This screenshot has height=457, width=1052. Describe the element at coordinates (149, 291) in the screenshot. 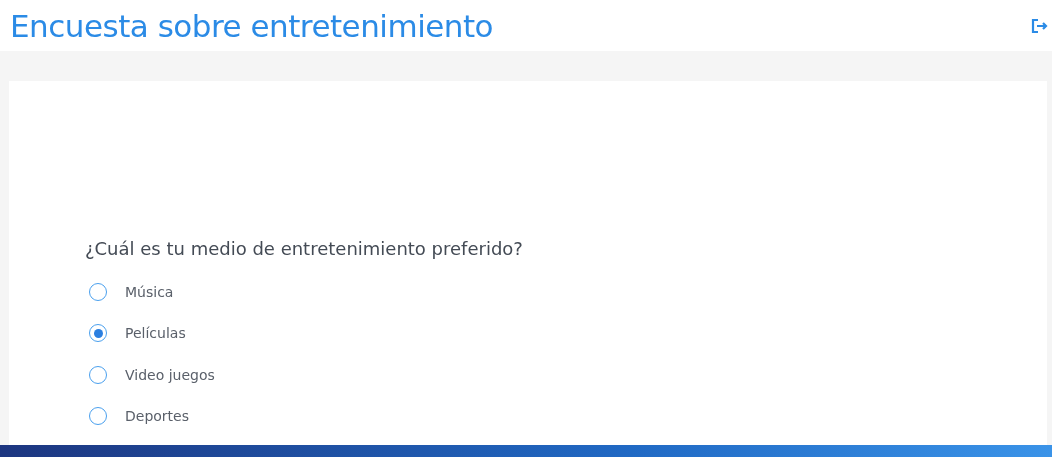

I see `option-label: Música` at that location.